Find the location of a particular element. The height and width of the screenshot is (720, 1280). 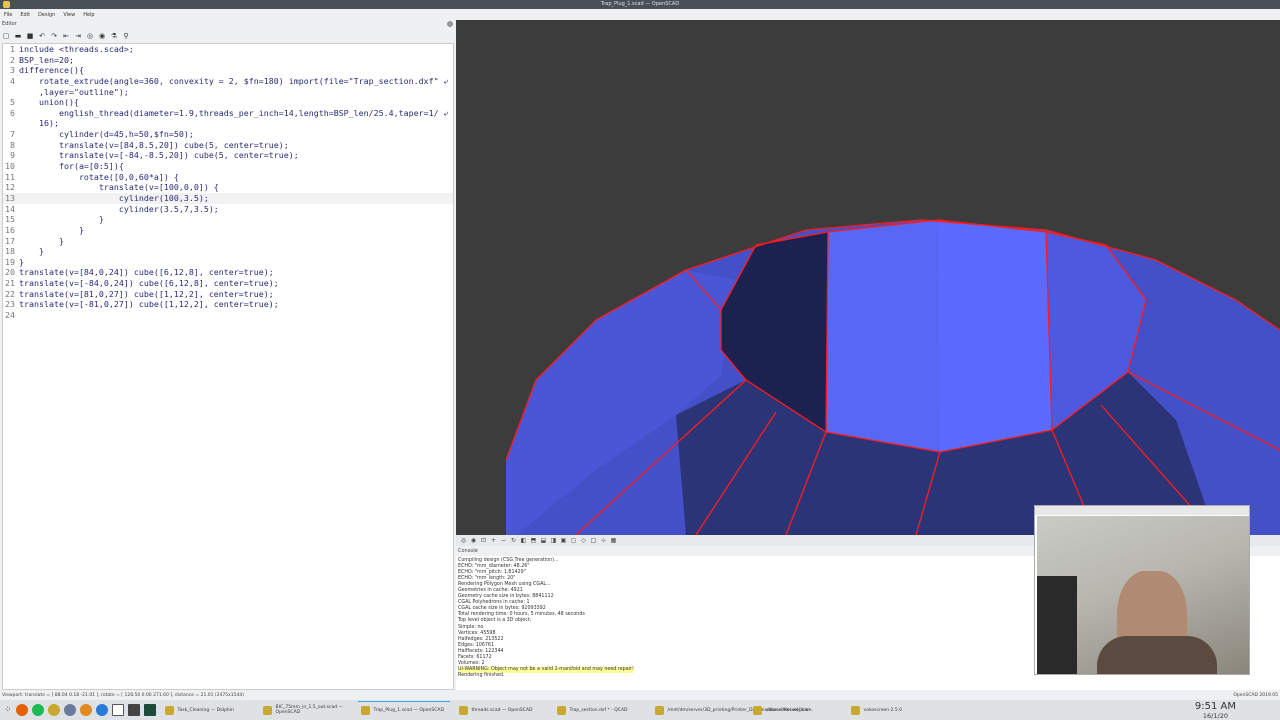

code-line: 3 difference(){ is located at coordinates (228, 70).